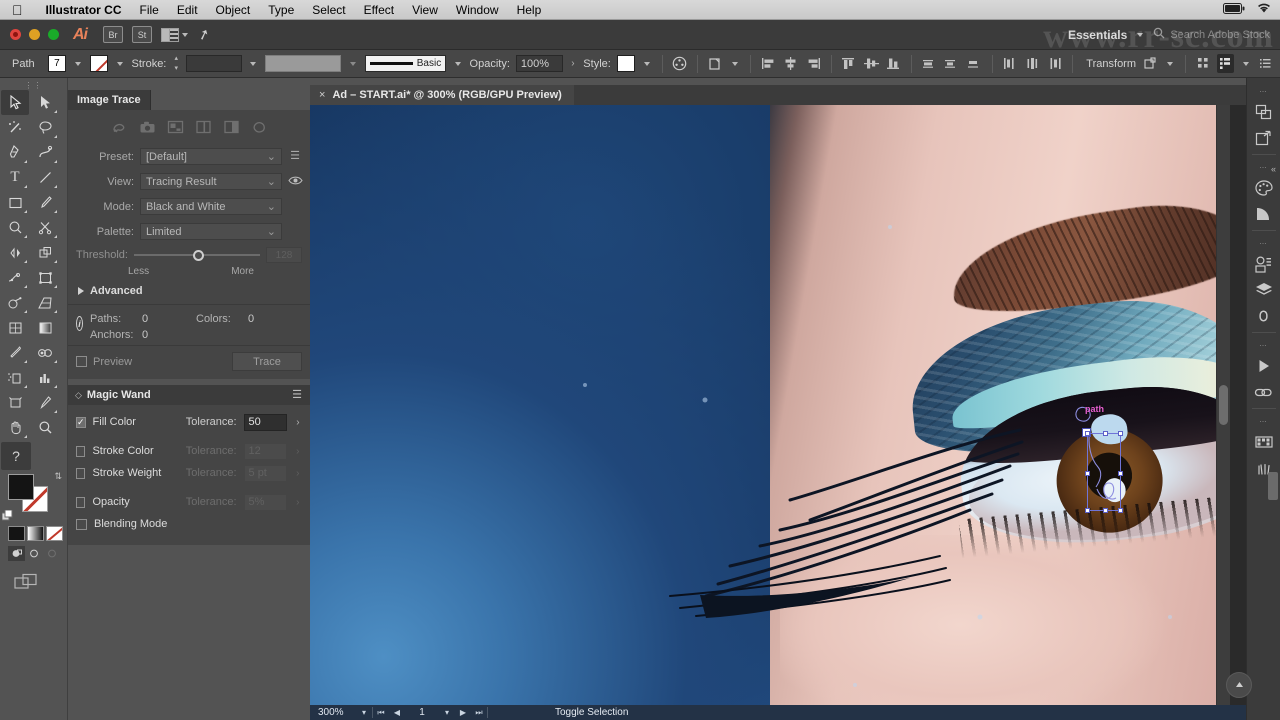  I want to click on color-guide-icon, so click(1264, 214).